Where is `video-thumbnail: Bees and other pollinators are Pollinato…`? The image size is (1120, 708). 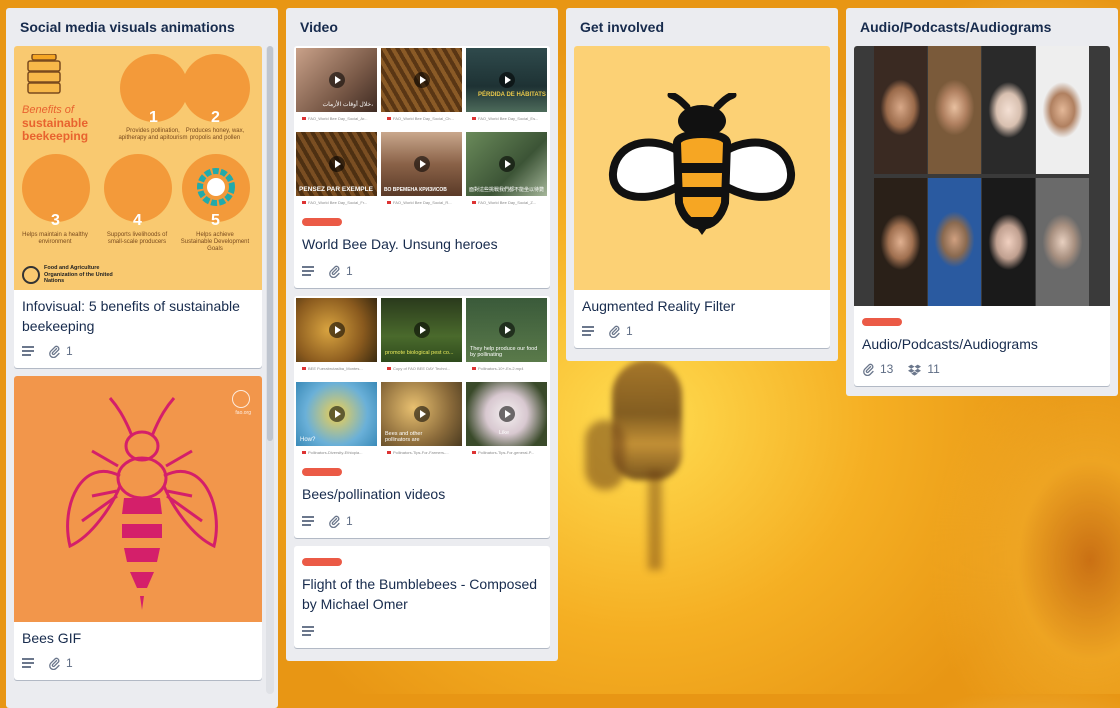 video-thumbnail: Bees and other pollinators are Pollinato… is located at coordinates (421, 420).